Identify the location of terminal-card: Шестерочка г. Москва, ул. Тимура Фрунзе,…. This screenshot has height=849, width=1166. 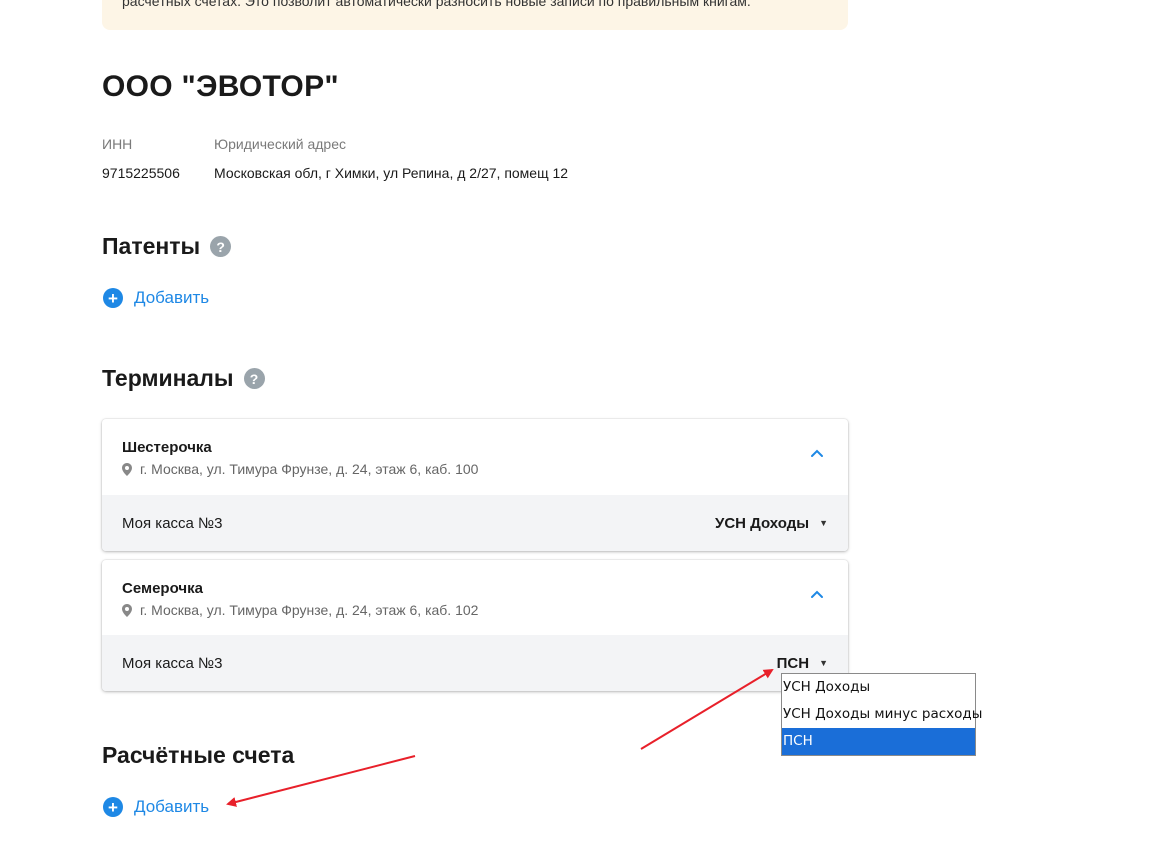
(475, 485).